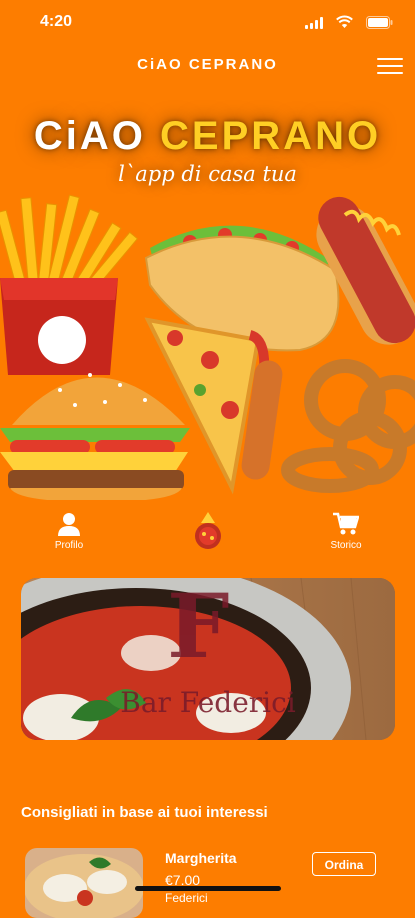 The height and width of the screenshot is (918, 415). Describe the element at coordinates (207, 64) in the screenshot. I see `header-logo: CiAO CEPRANO` at that location.